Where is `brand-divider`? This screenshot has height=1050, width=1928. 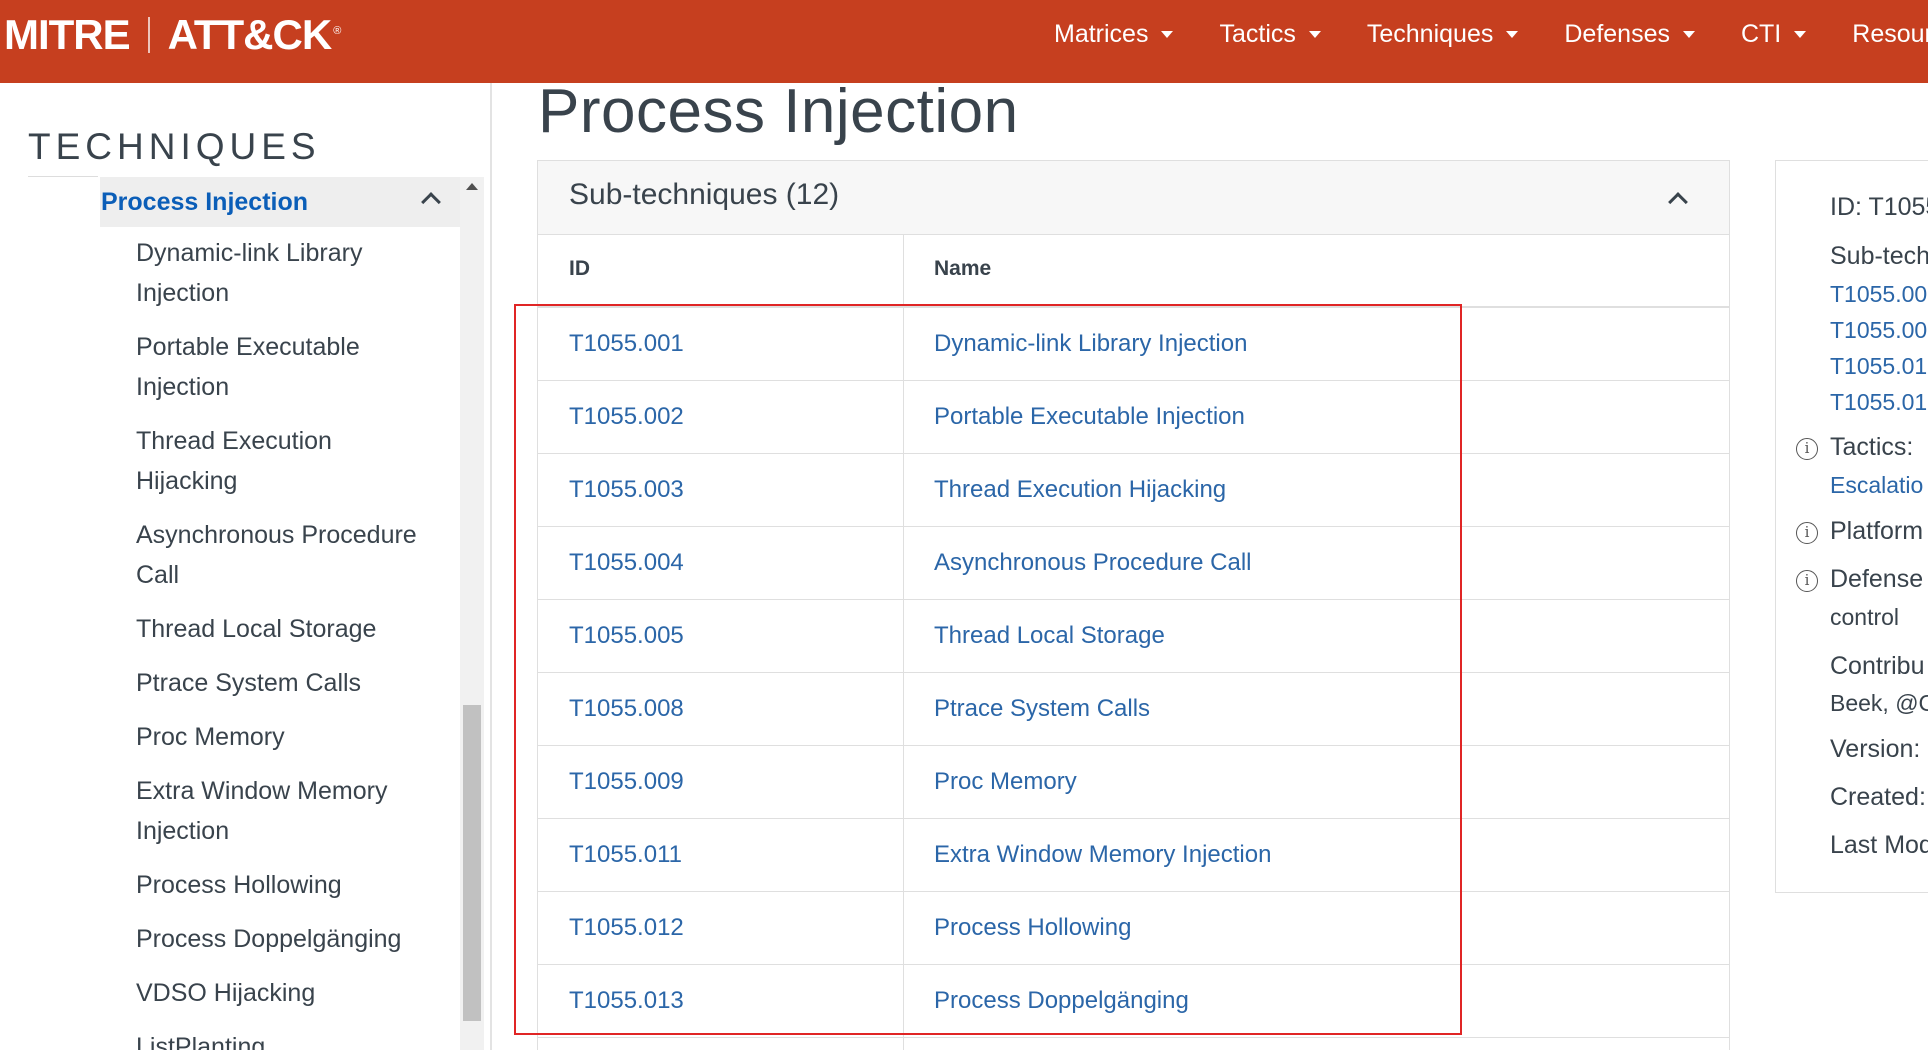 brand-divider is located at coordinates (148, 35).